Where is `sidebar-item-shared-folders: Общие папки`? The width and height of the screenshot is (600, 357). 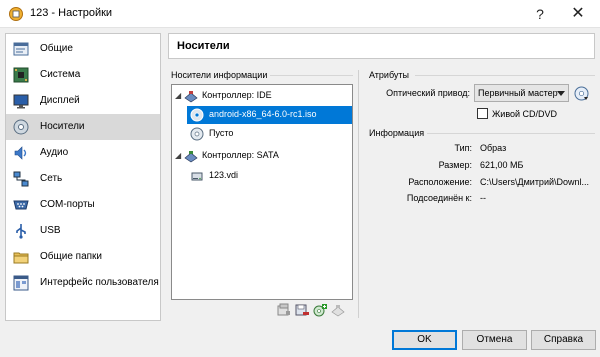
sidebar-item-shared-folders: Общие папки is located at coordinates (83, 257).